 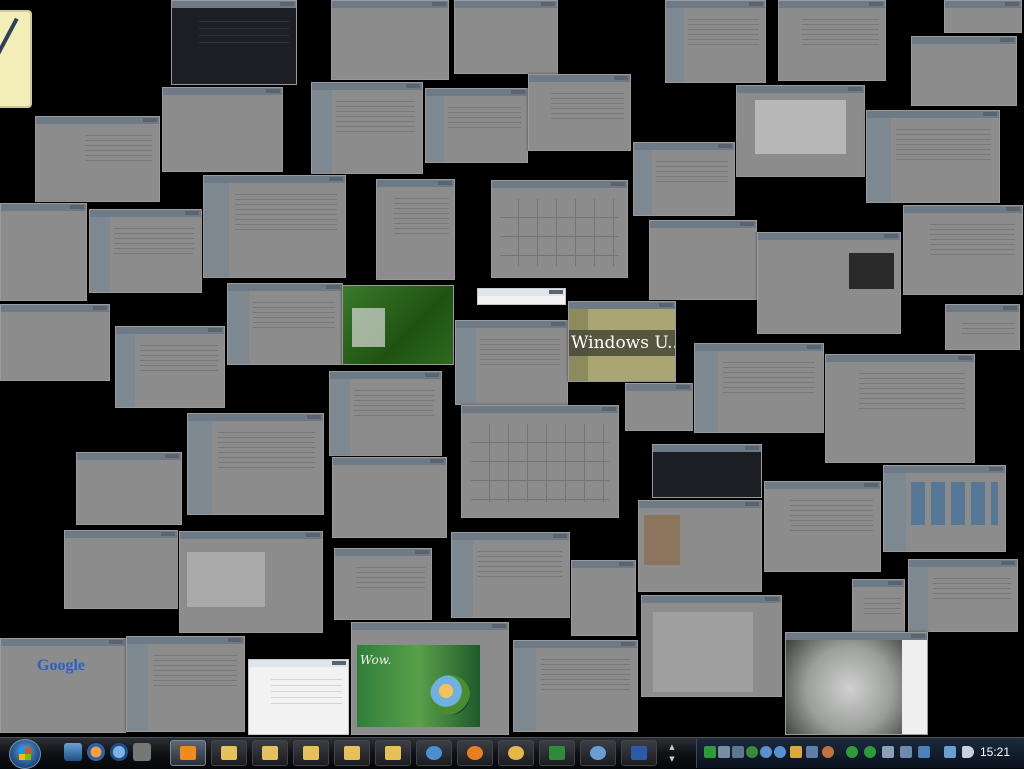 What do you see at coordinates (829, 283) in the screenshot?
I see `window-thumb-media-center` at bounding box center [829, 283].